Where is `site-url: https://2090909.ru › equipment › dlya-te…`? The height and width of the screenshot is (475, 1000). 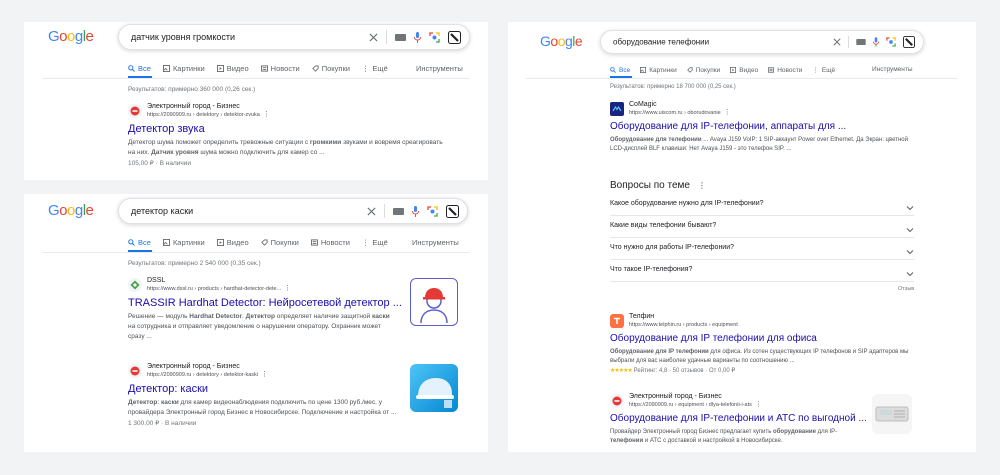 site-url: https://2090909.ru › equipment › dlya-te… is located at coordinates (690, 405).